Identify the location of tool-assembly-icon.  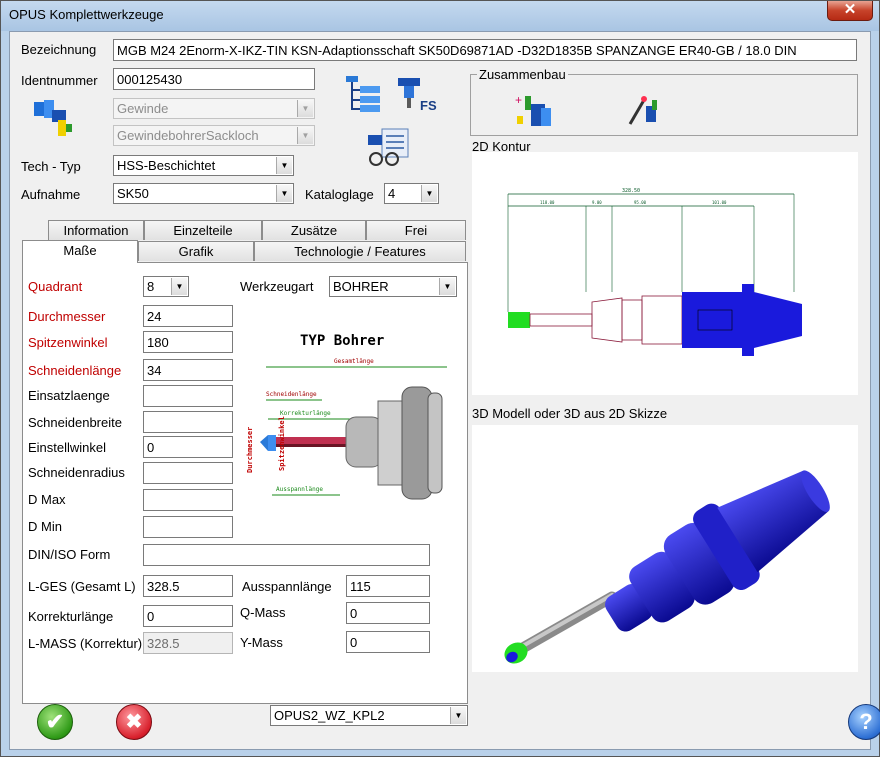
(52, 120).